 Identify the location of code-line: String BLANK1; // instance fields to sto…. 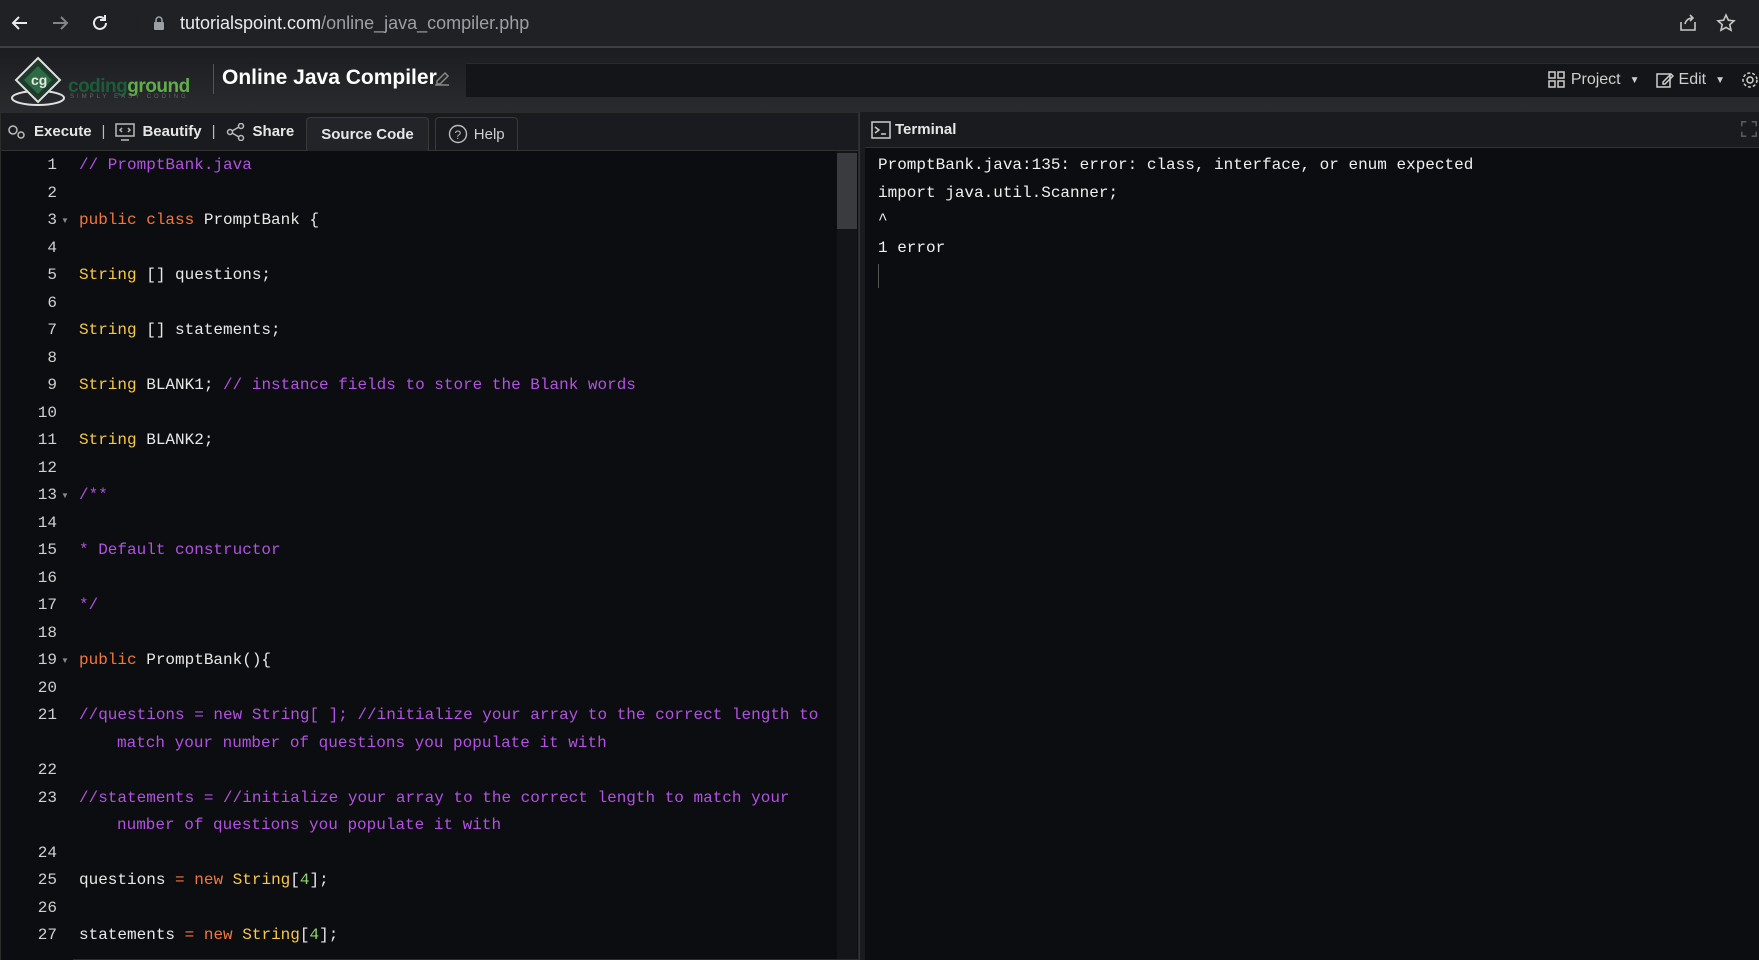
(449, 386).